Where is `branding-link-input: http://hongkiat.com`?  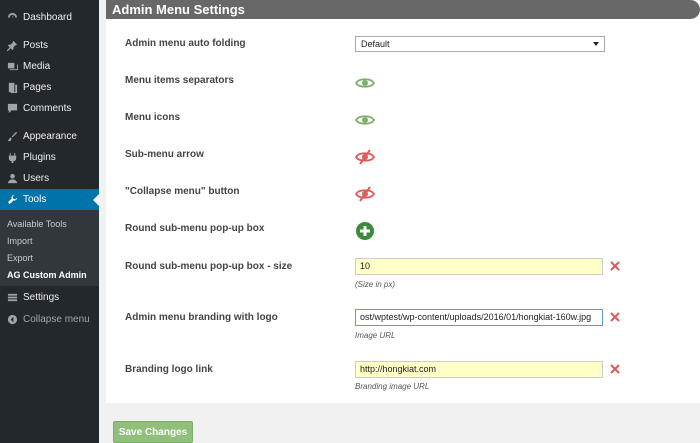
branding-link-input: http://hongkiat.com is located at coordinates (479, 369).